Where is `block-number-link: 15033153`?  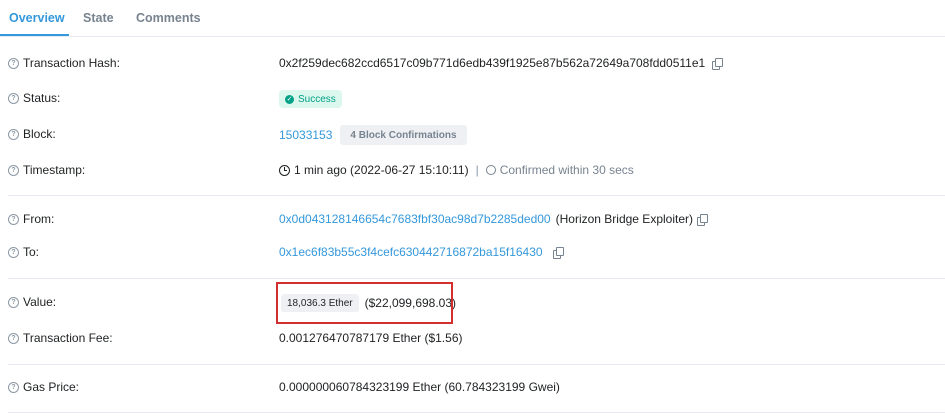 block-number-link: 15033153 is located at coordinates (305, 135).